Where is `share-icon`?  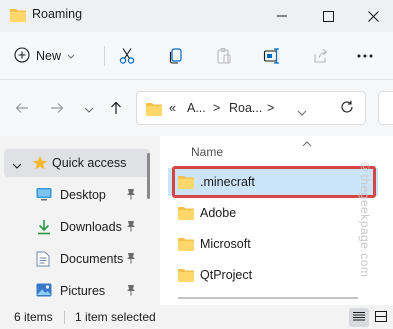 share-icon is located at coordinates (321, 56).